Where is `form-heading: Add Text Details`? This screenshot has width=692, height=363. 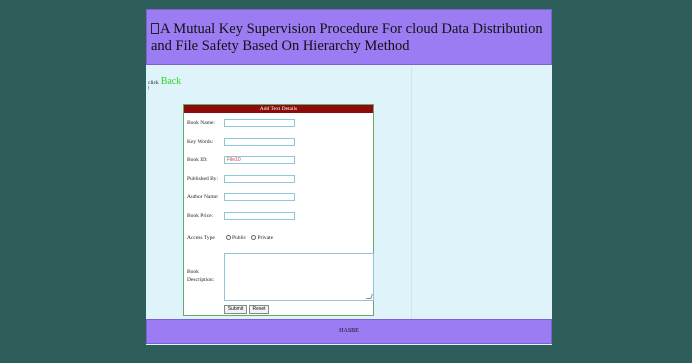 form-heading: Add Text Details is located at coordinates (278, 109).